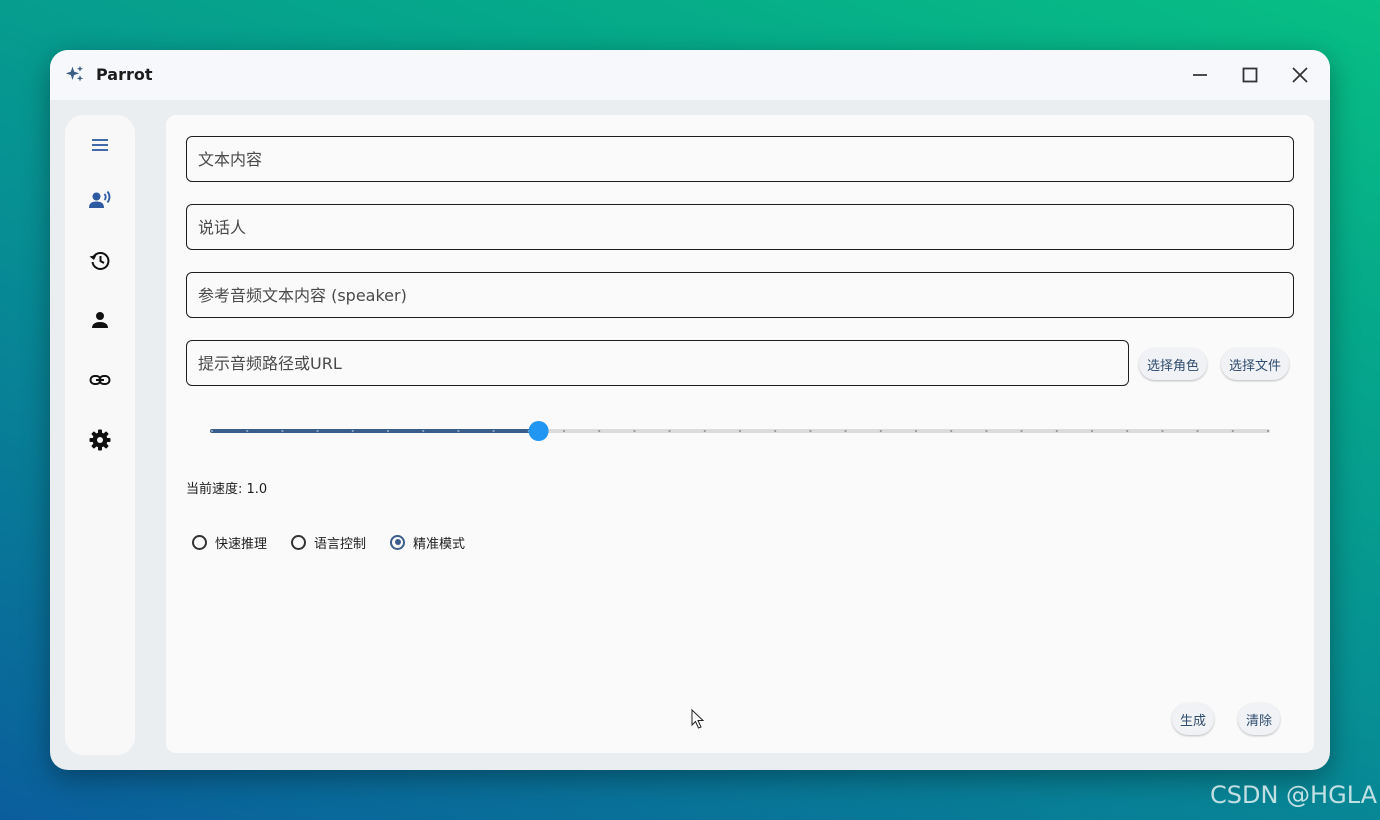  I want to click on current-speed-label: 当前速度: 1.0, so click(227, 489).